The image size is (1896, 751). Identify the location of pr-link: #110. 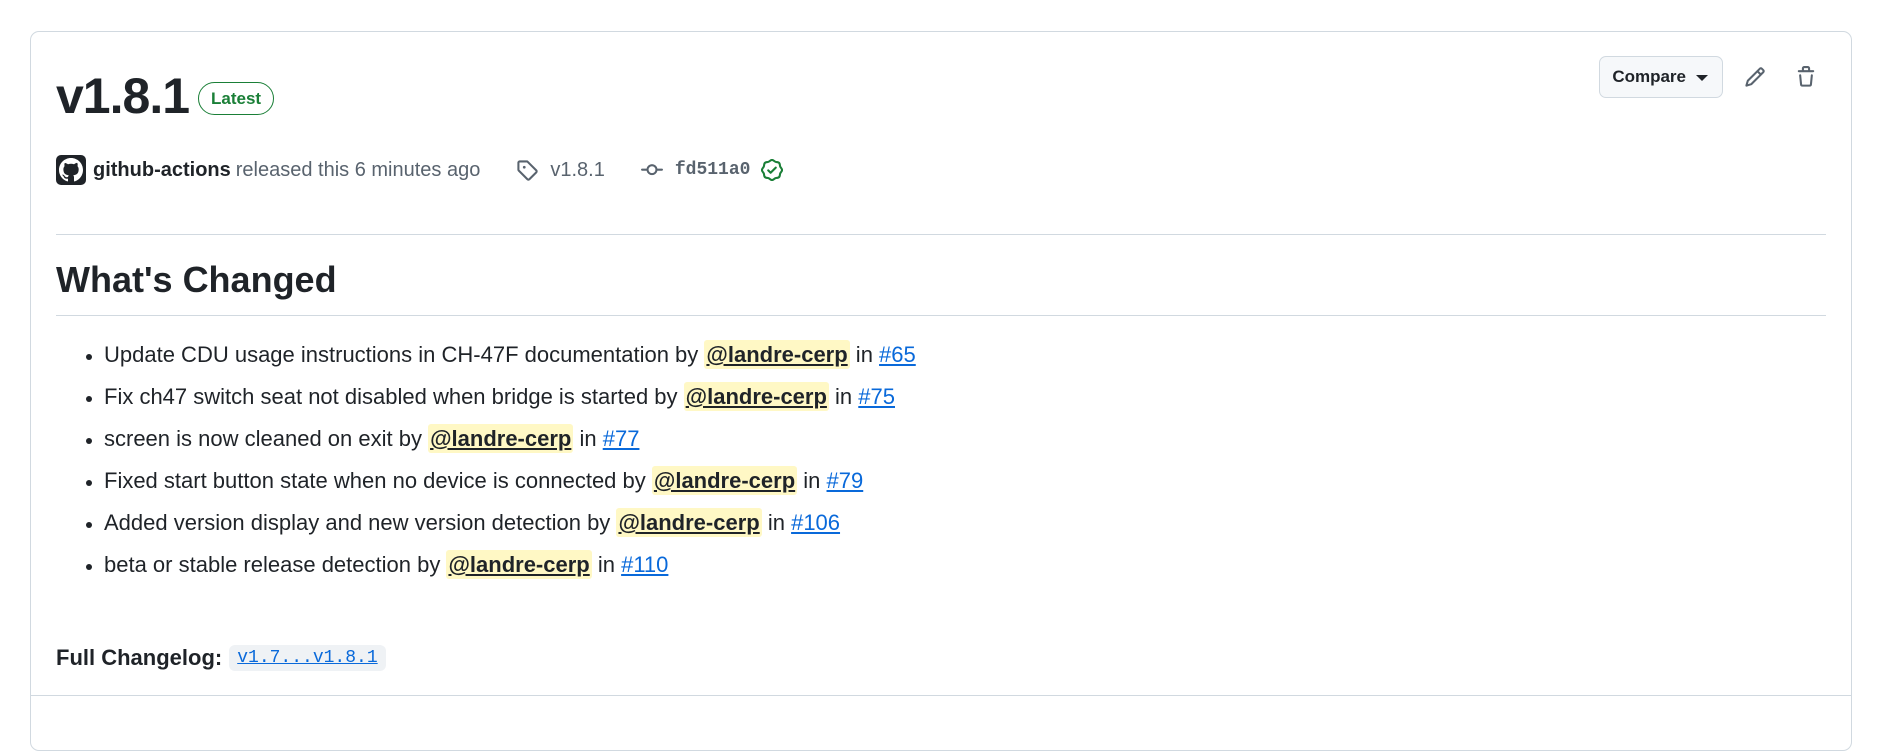
(644, 564).